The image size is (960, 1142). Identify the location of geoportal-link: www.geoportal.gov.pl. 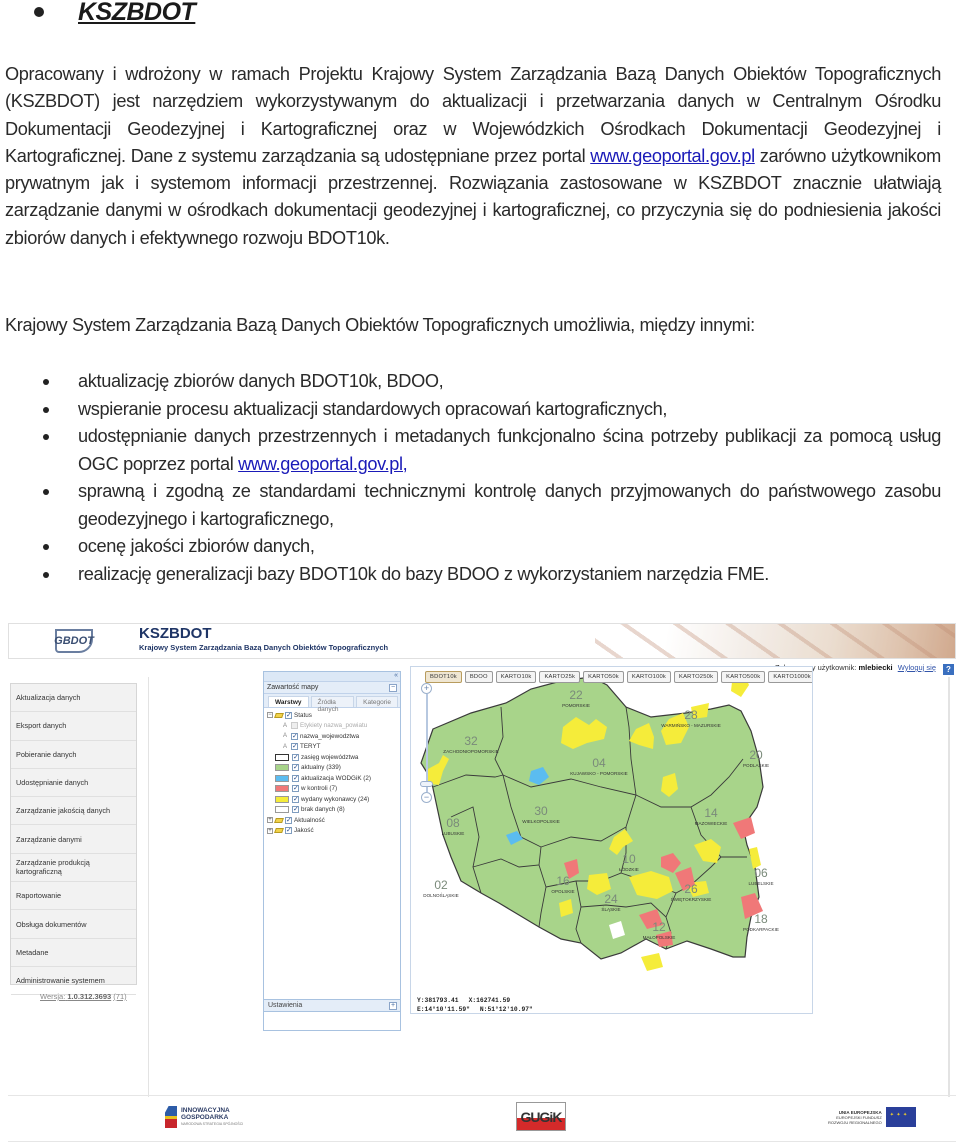
(672, 156).